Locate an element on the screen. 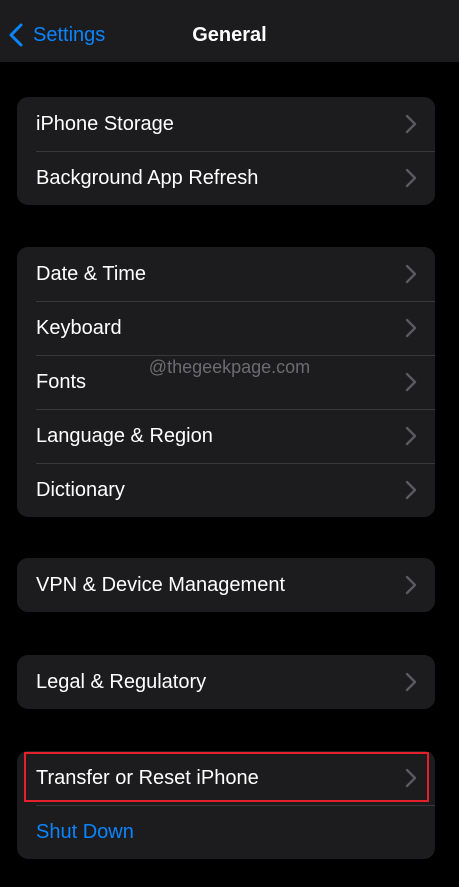 The width and height of the screenshot is (459, 887). row-label: Date & Time is located at coordinates (91, 273).